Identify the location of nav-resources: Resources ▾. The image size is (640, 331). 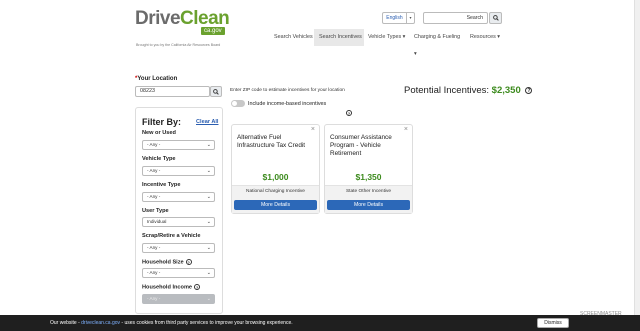
(485, 37).